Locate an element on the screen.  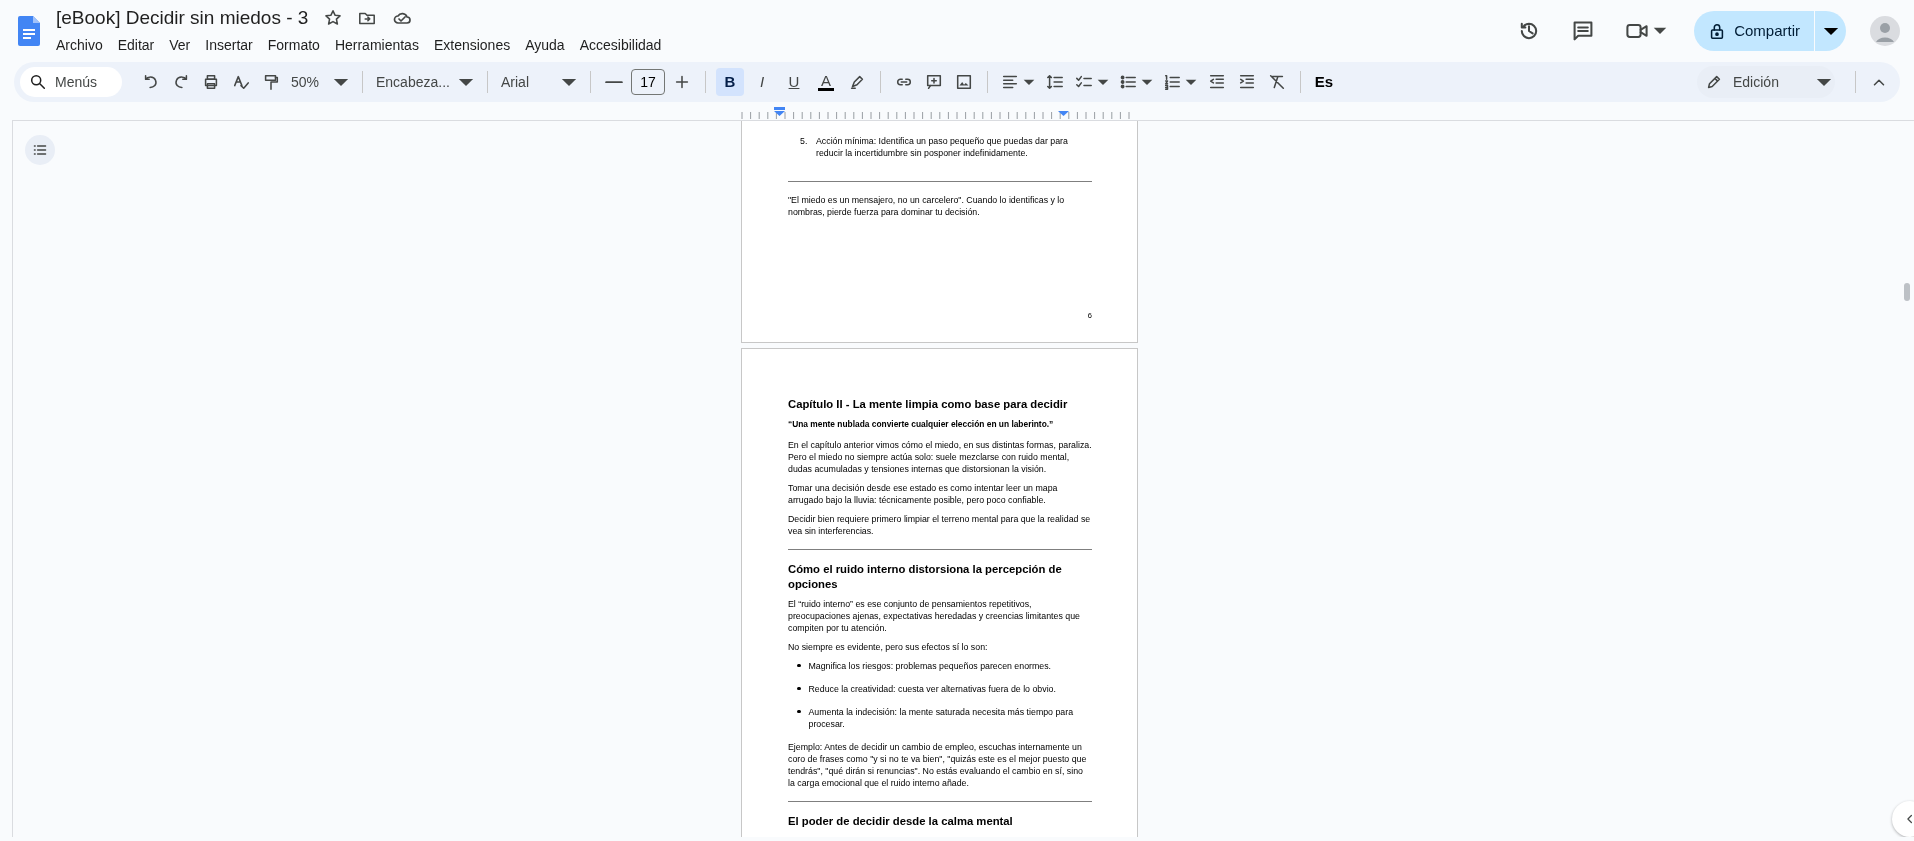
paragraph: Ejemplo: Antes de decidir un cambio de empleo, escuchas internamente un coro de frases como "y si no te va bien", "quizás este es el mejor puesto que tendrás", "qué dirán si renuncias". No estás evaluando el cambio en sí, sino la carga emocional que el ruido interno añade. is located at coordinates (938, 764).